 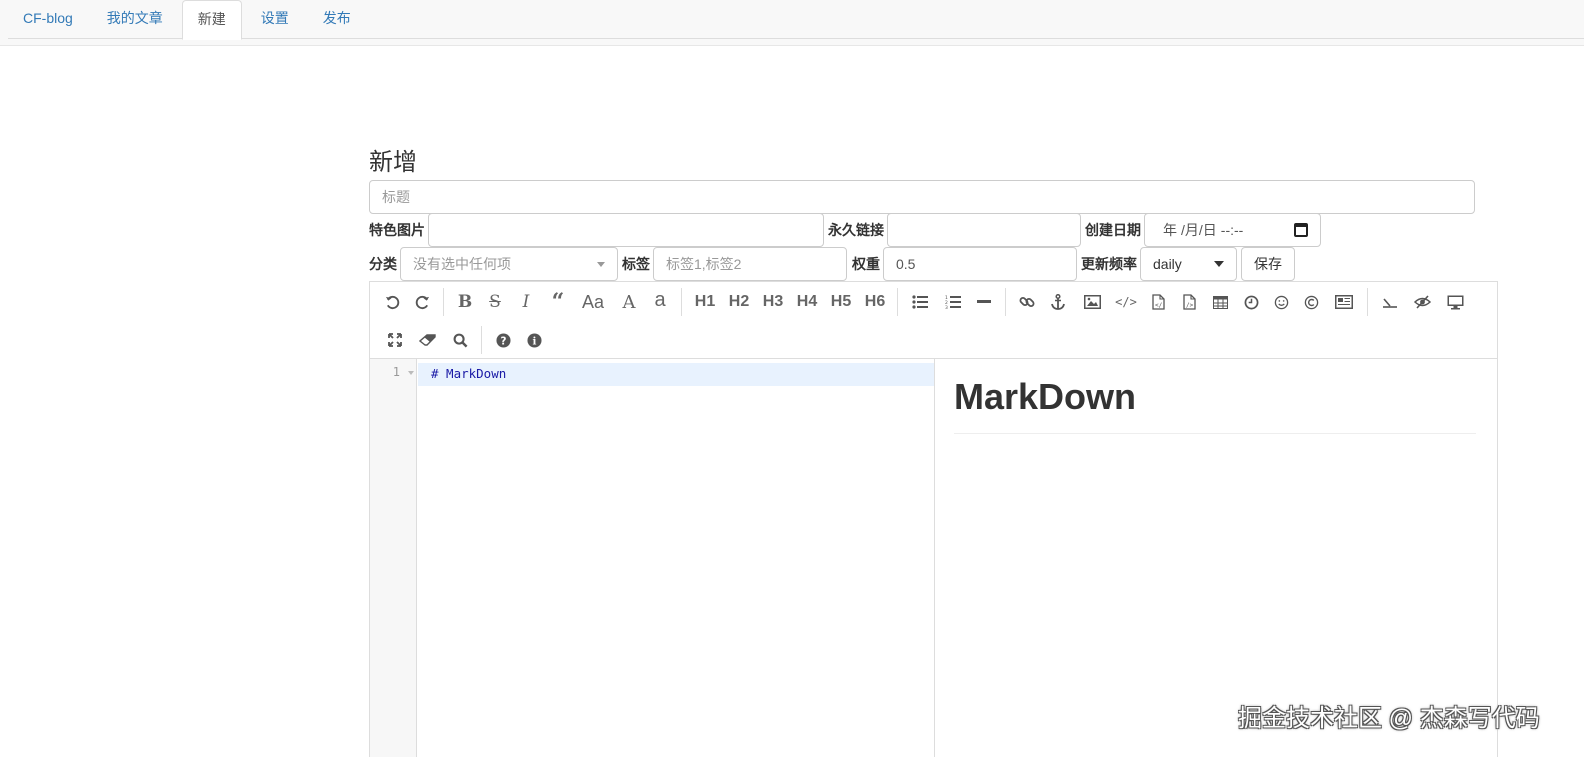 I want to click on info-icon: i, so click(x=534, y=340).